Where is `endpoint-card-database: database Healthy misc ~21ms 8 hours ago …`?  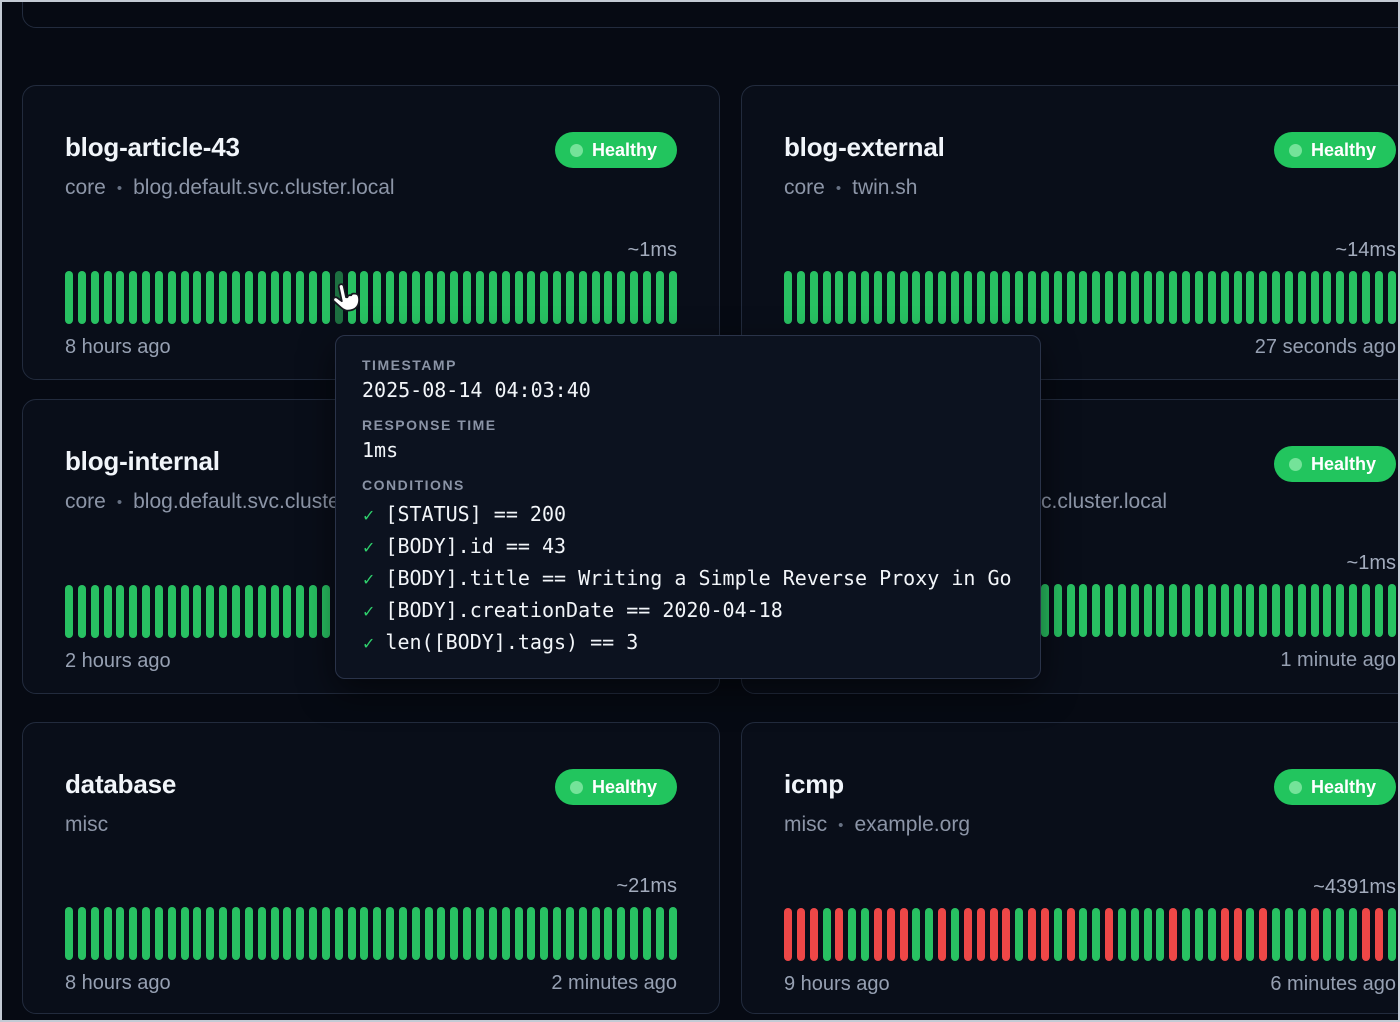
endpoint-card-database: database Healthy misc ~21ms 8 hours ago … is located at coordinates (371, 868).